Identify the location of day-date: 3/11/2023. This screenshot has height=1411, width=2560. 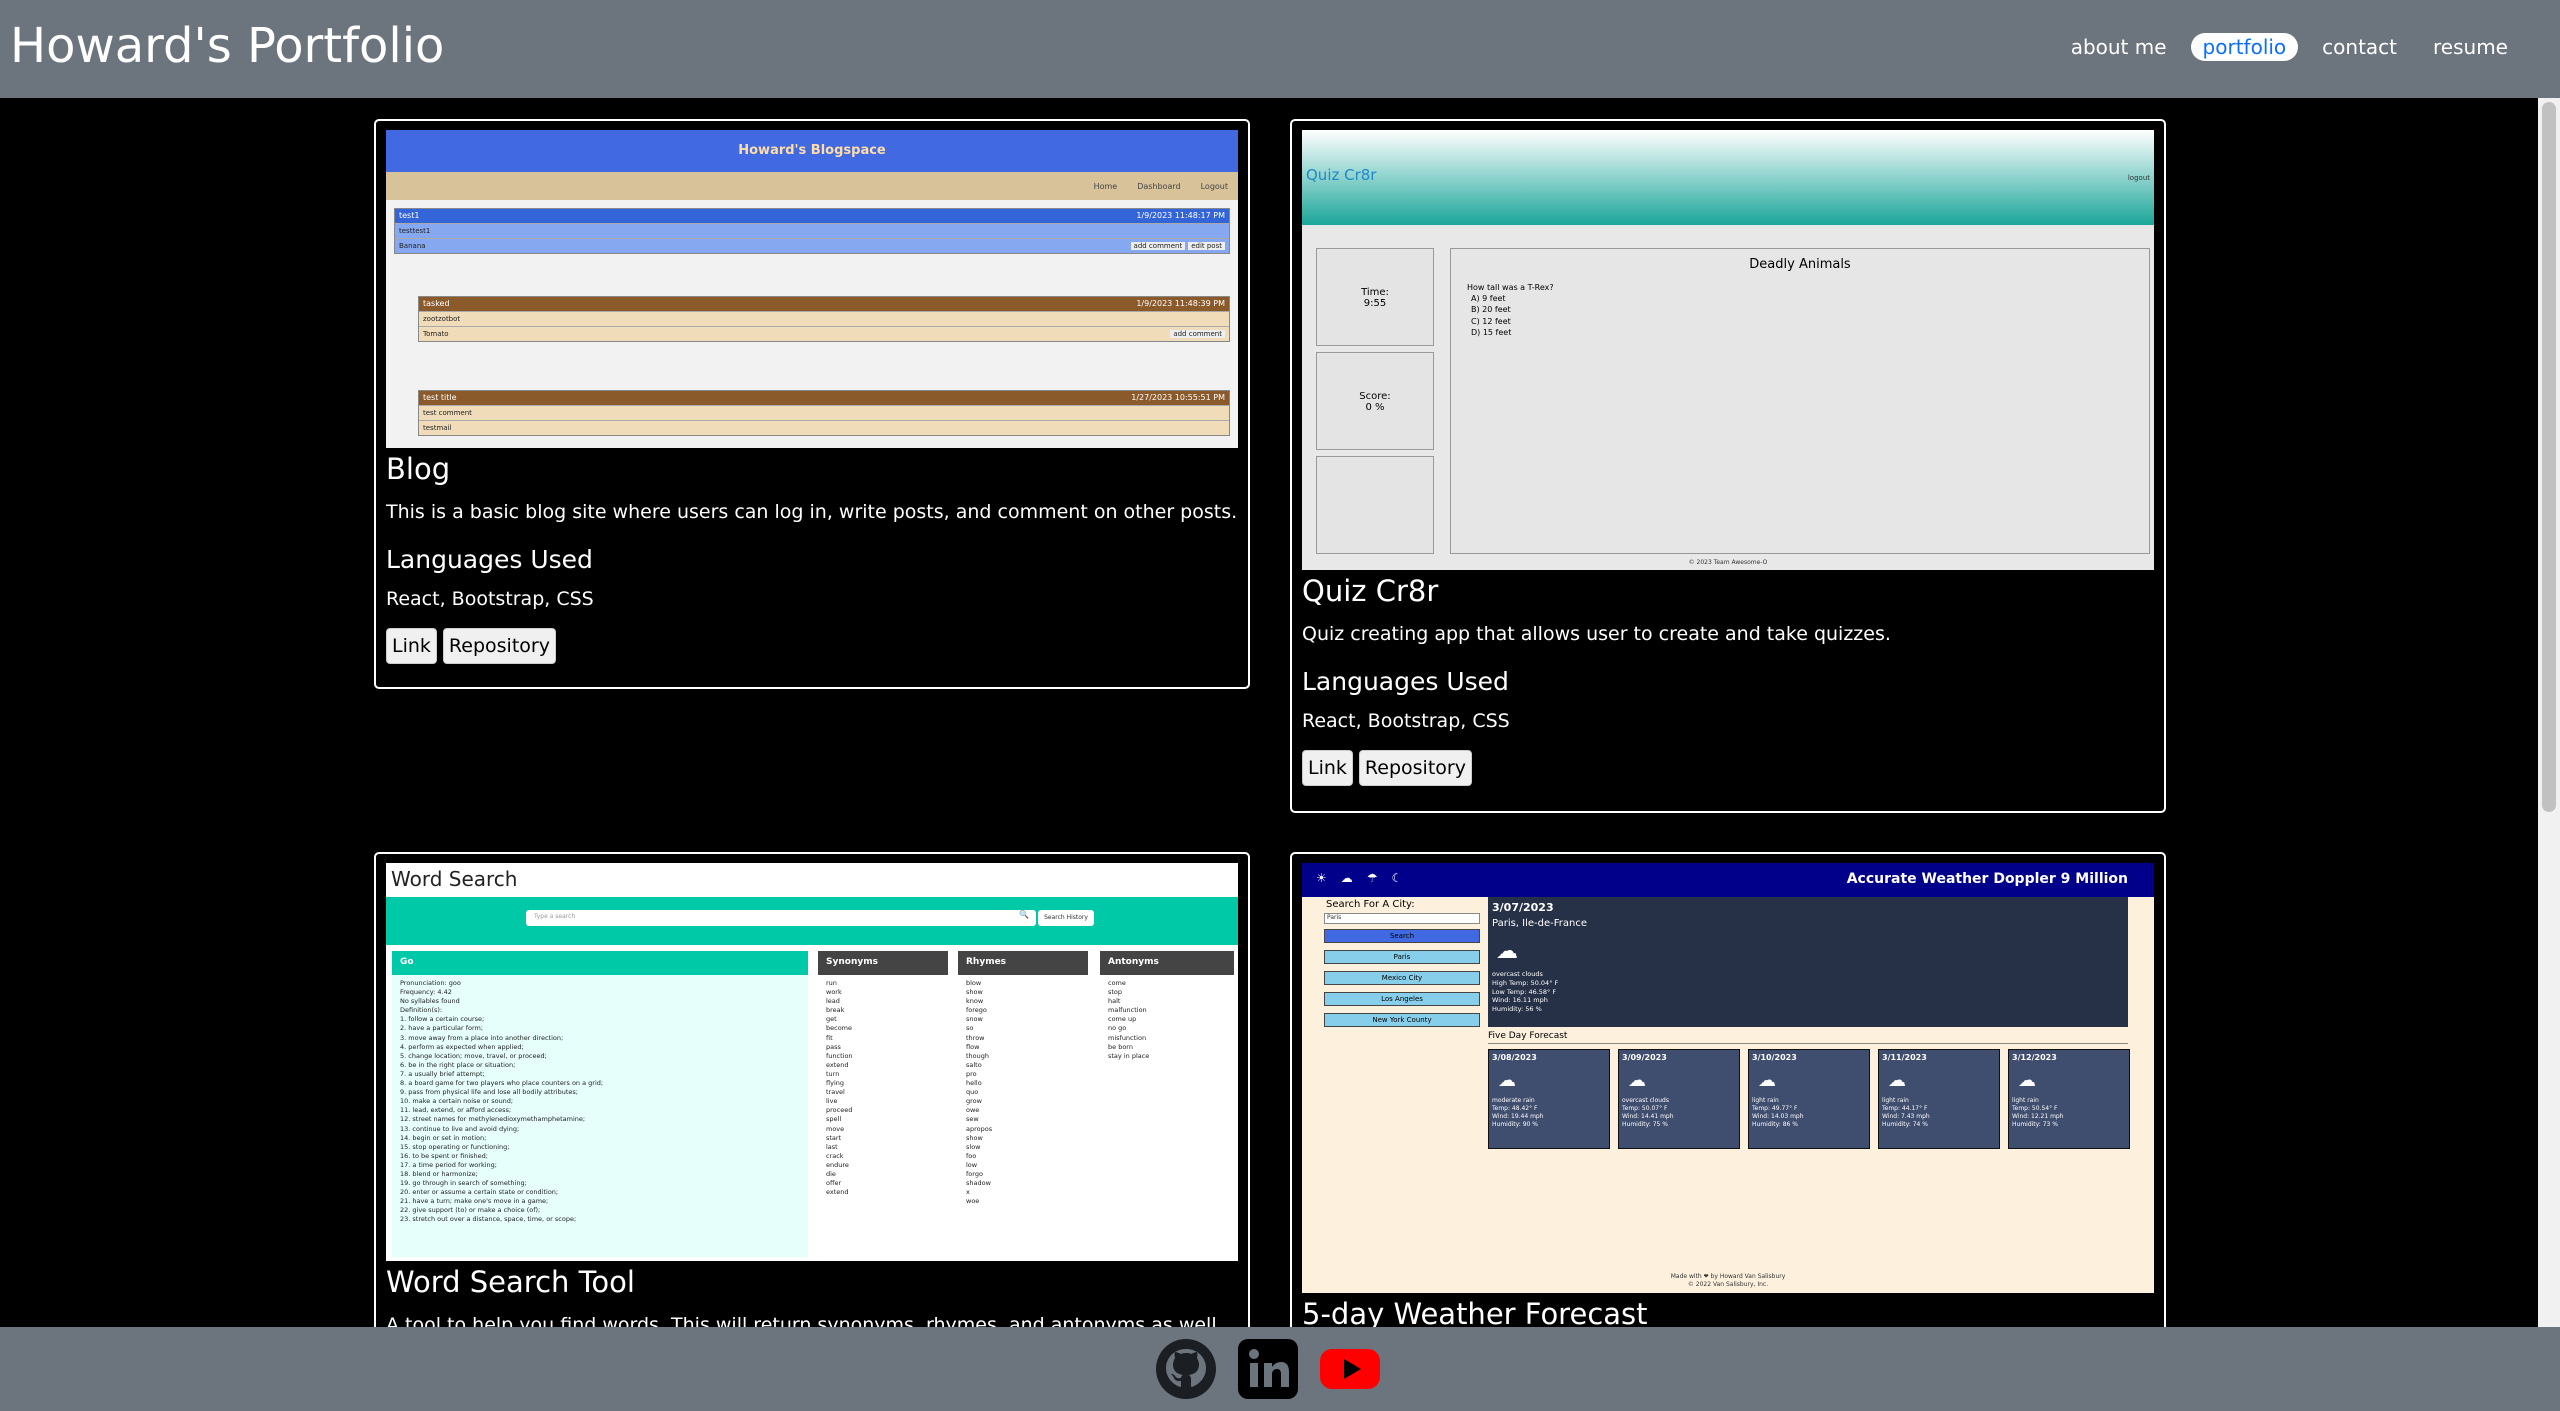
(1904, 1057).